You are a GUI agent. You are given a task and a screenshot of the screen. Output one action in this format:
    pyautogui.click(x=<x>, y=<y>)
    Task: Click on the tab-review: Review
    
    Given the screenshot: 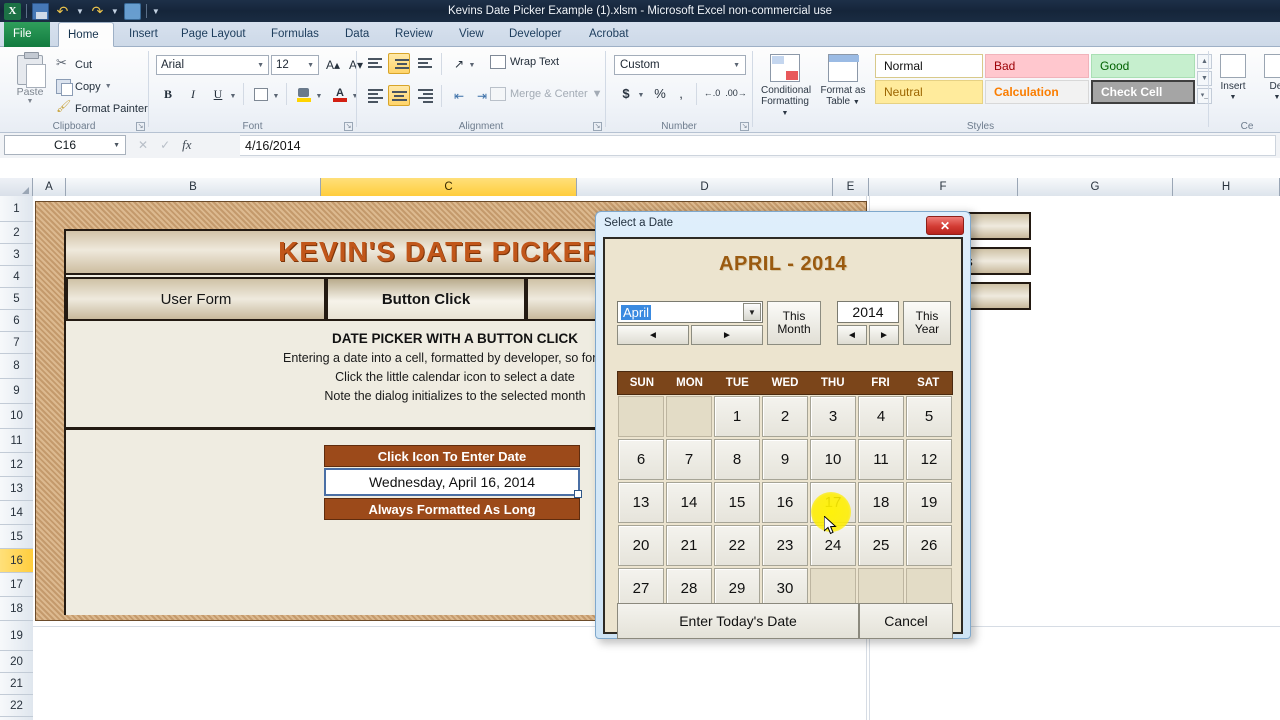 What is the action you would take?
    pyautogui.click(x=414, y=34)
    